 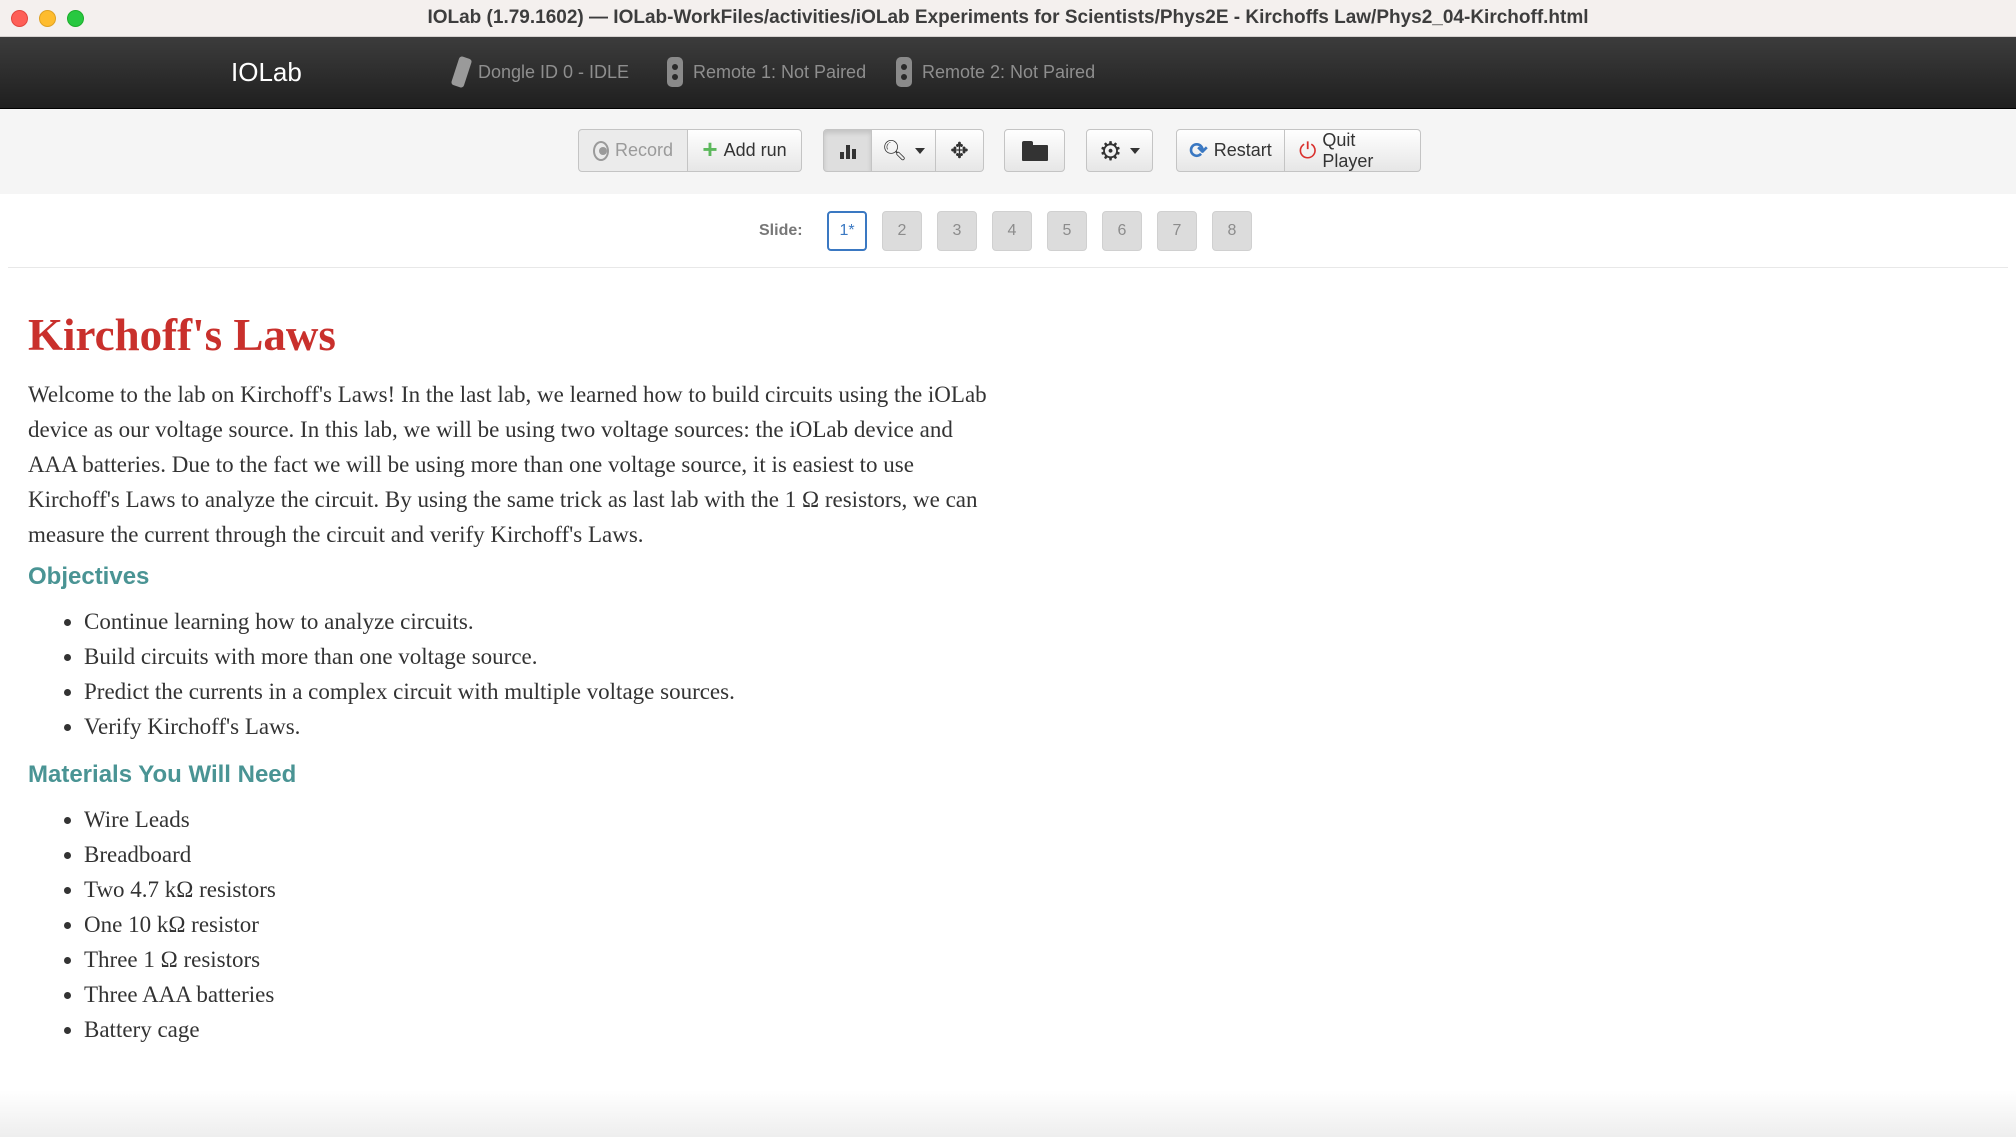 What do you see at coordinates (601, 150) in the screenshot?
I see `record-icon` at bounding box center [601, 150].